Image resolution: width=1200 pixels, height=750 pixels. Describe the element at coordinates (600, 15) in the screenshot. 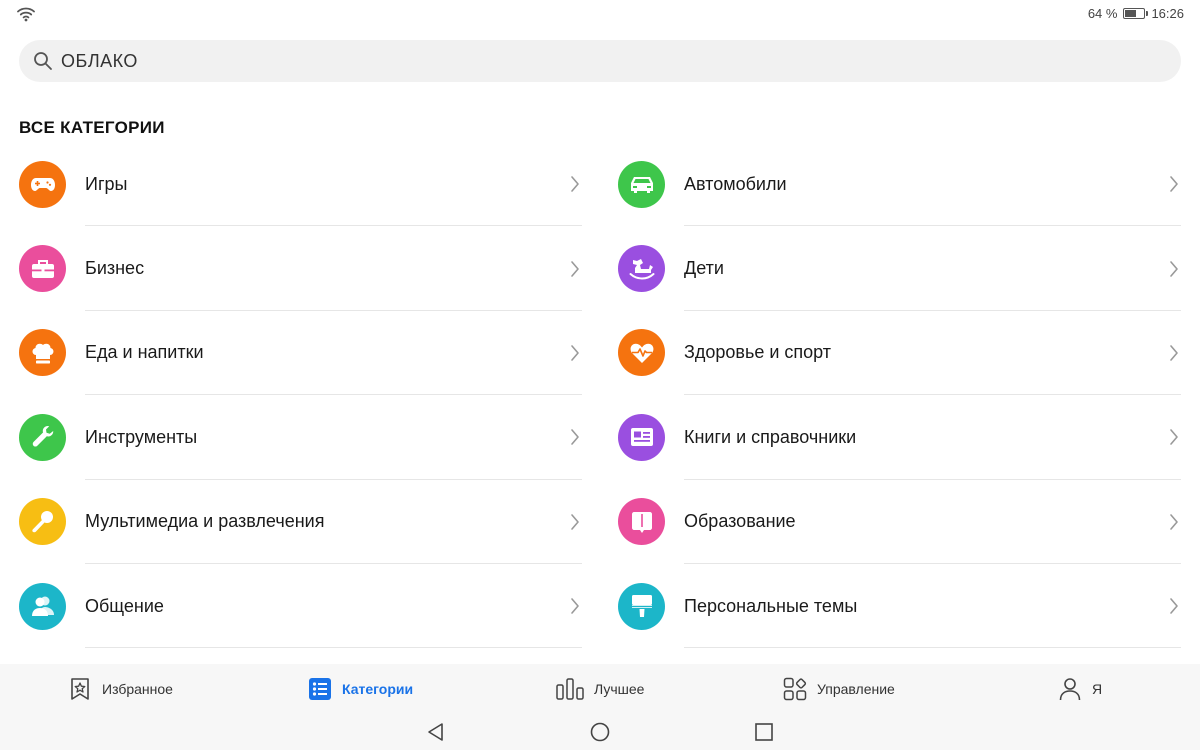

I see `status-bar: 64 % 16:26` at that location.